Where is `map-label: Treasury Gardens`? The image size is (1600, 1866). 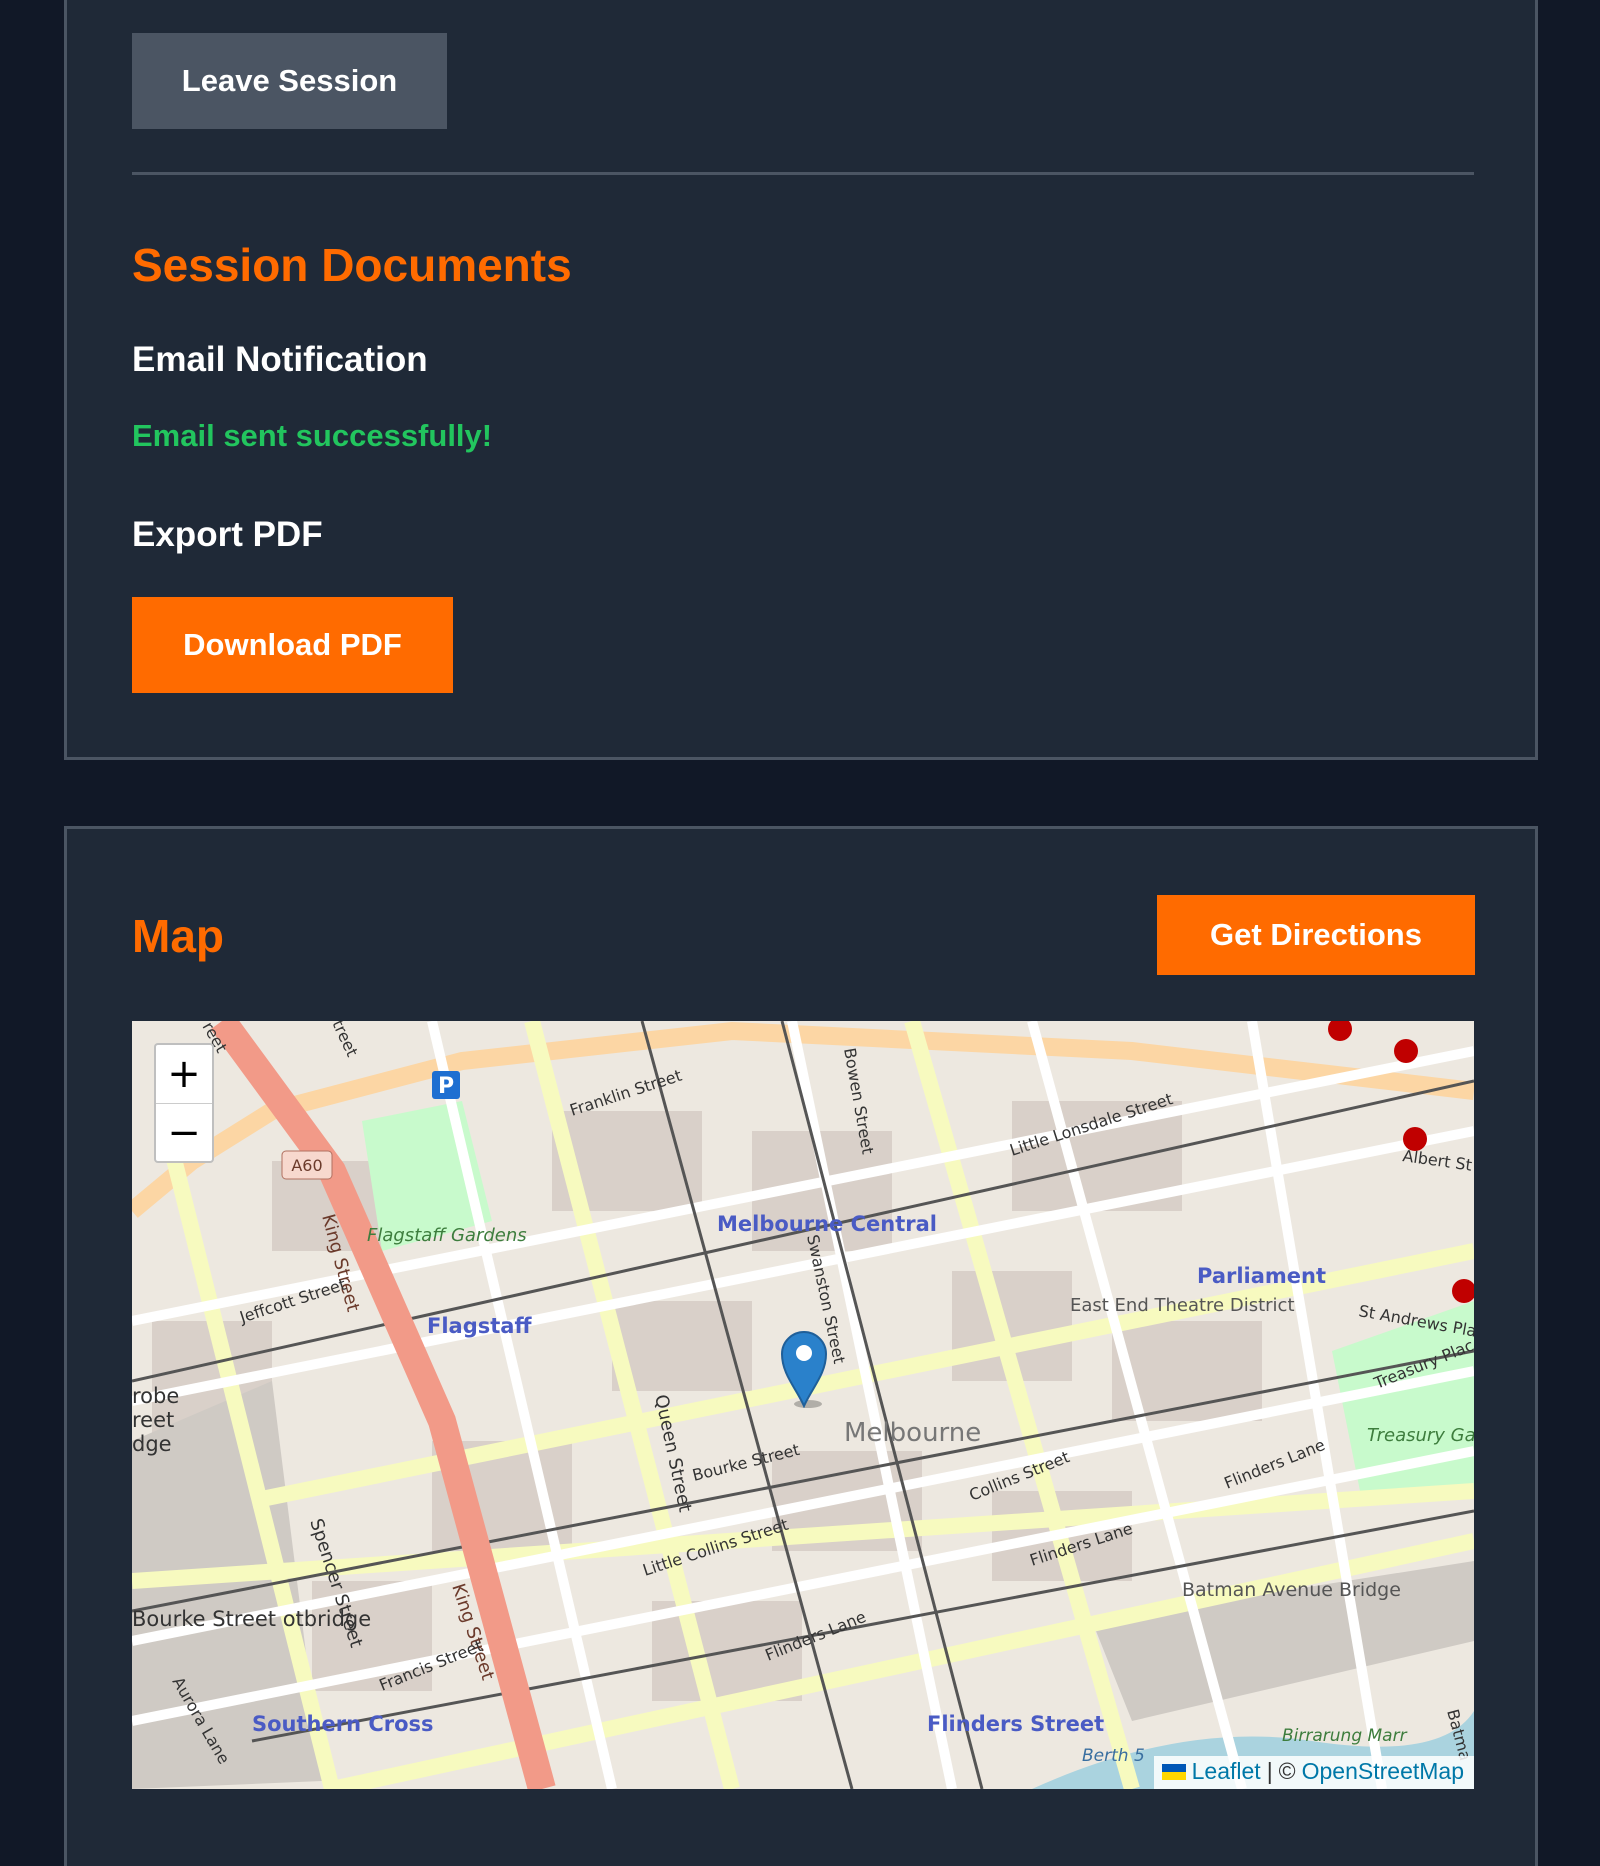
map-label: Treasury Gardens is located at coordinates (1420, 1435).